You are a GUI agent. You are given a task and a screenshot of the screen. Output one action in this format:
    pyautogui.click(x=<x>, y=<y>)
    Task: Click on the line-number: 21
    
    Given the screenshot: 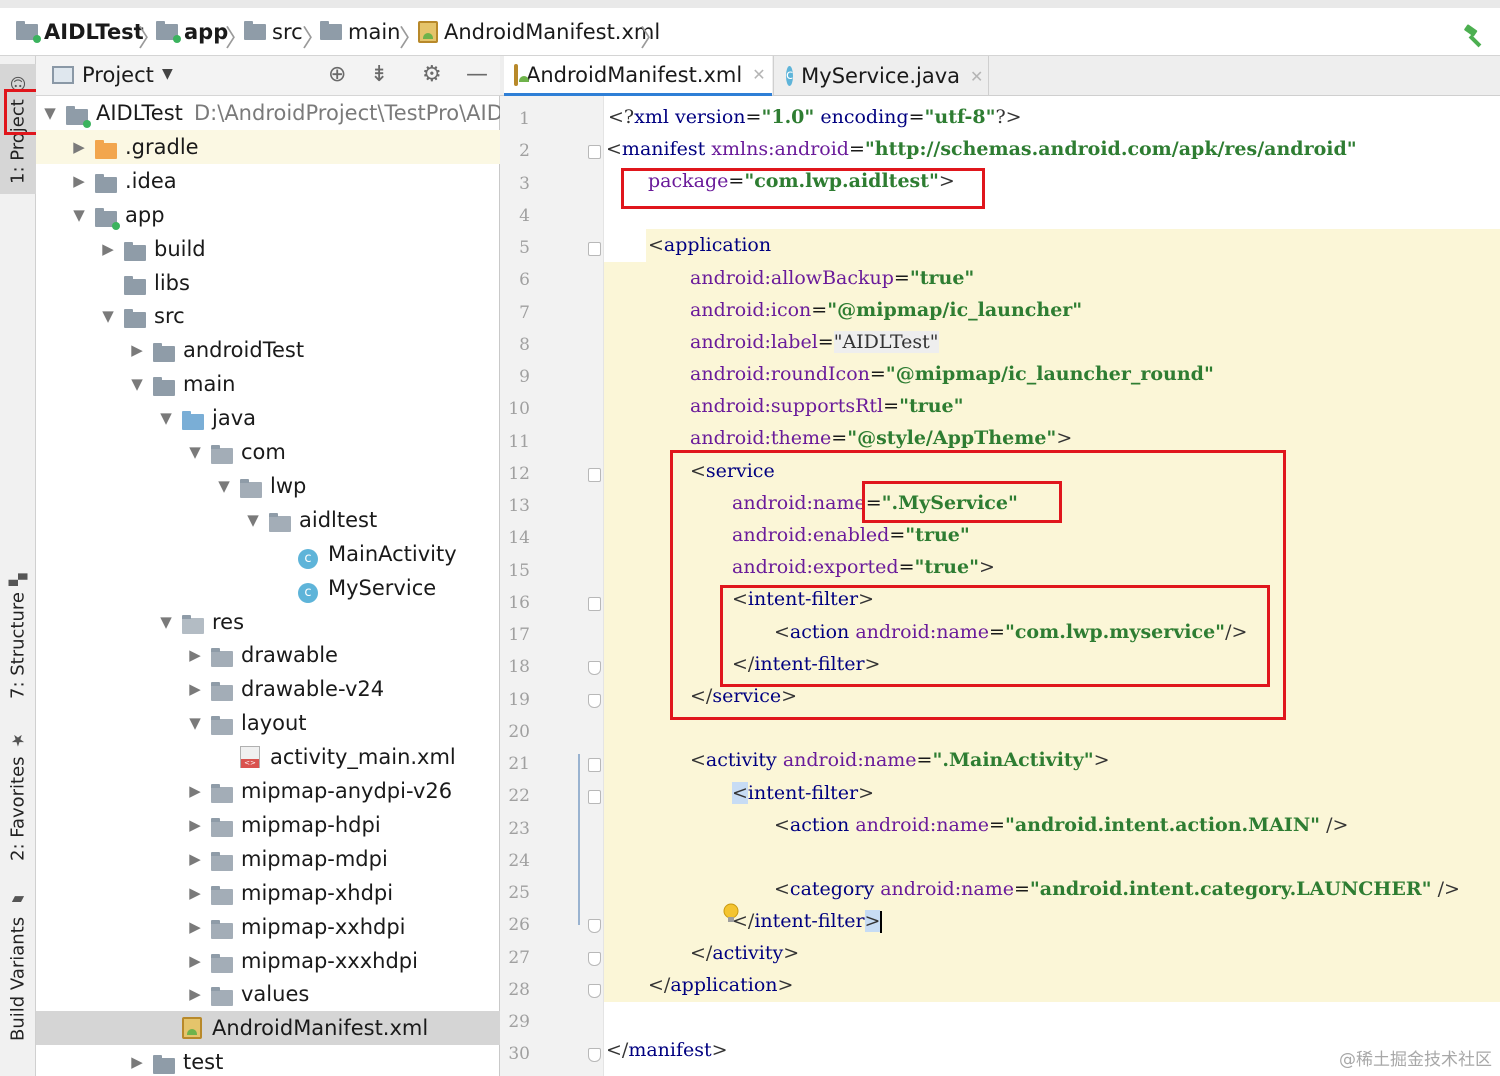 What is the action you would take?
    pyautogui.click(x=519, y=764)
    